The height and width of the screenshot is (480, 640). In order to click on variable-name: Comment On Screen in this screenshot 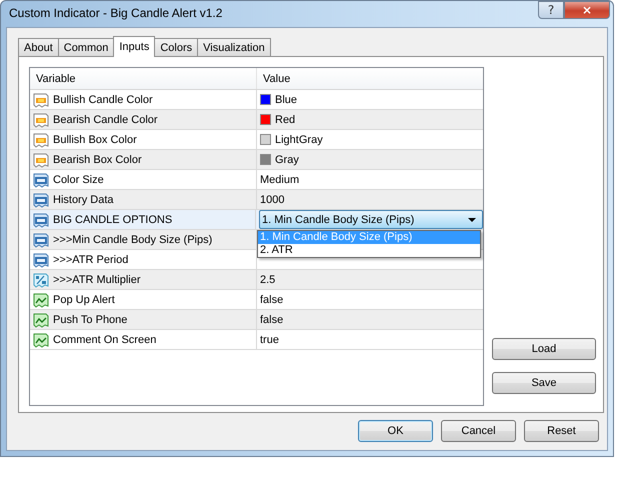, I will do `click(104, 340)`.